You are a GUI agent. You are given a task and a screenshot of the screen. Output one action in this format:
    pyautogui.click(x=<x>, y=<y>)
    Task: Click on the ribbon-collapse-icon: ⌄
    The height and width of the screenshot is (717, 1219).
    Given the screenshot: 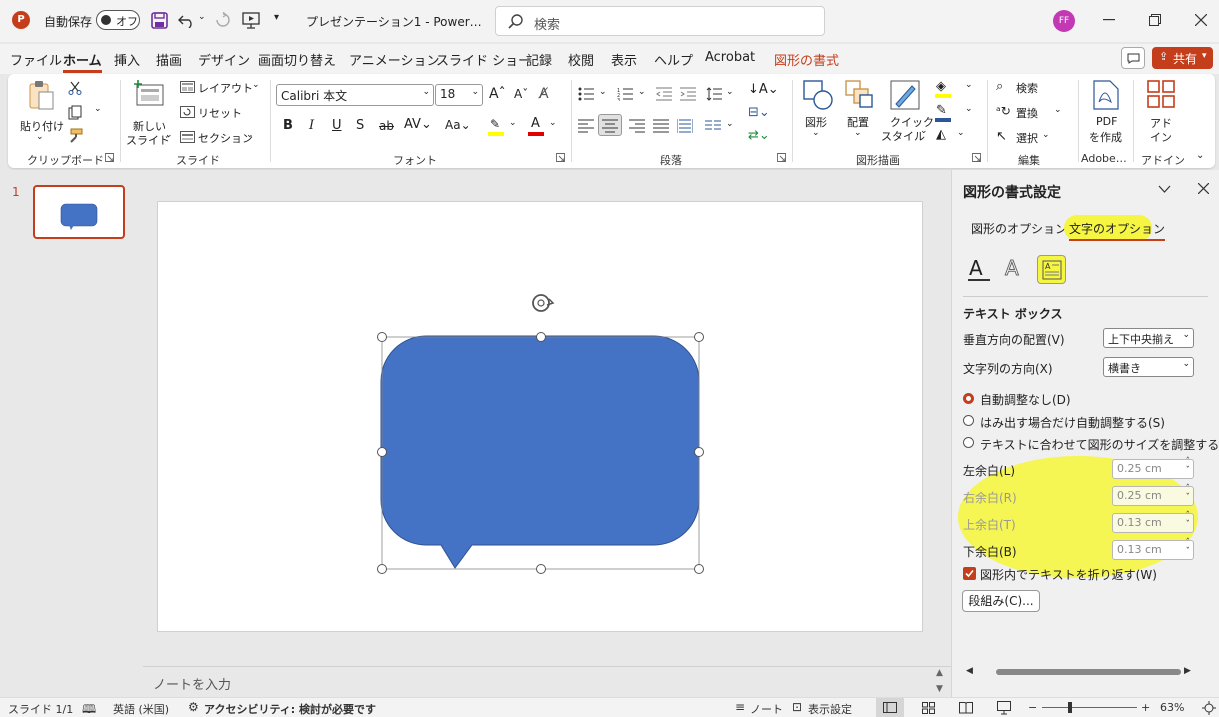 What is the action you would take?
    pyautogui.click(x=1200, y=155)
    